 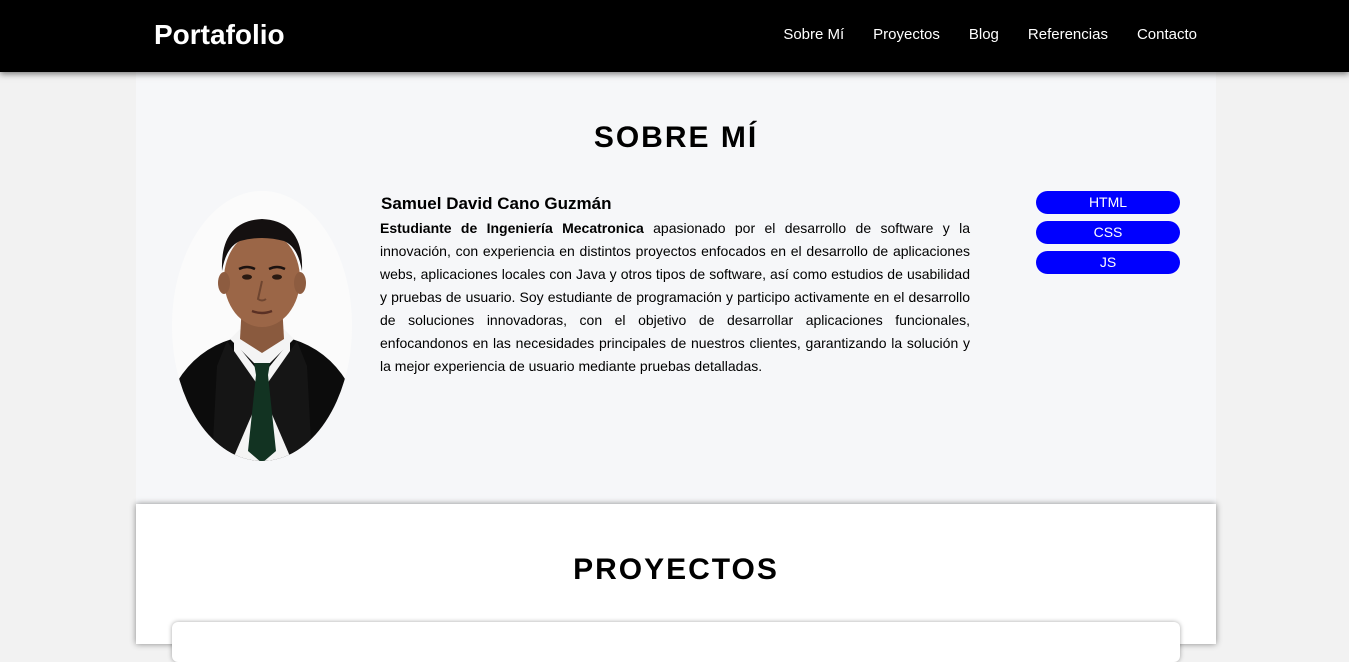 What do you see at coordinates (813, 35) in the screenshot?
I see `nav-link-sobre-mi: Sobre Mí` at bounding box center [813, 35].